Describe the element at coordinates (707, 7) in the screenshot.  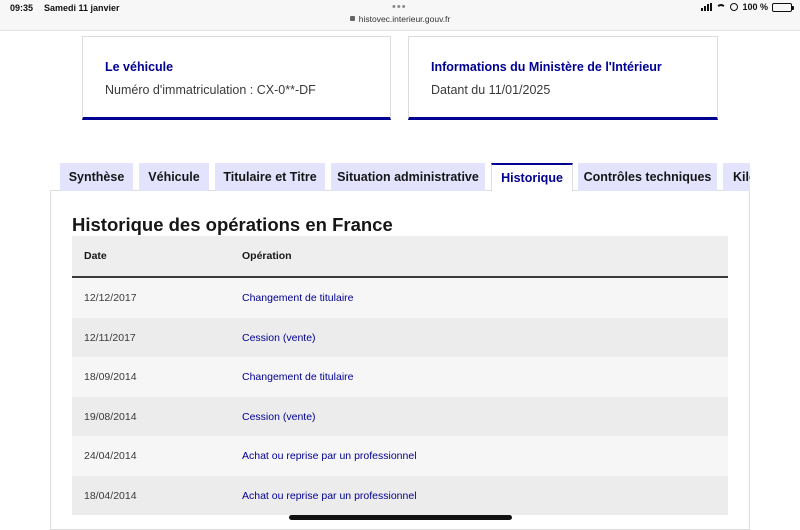
I see `signal-icon` at that location.